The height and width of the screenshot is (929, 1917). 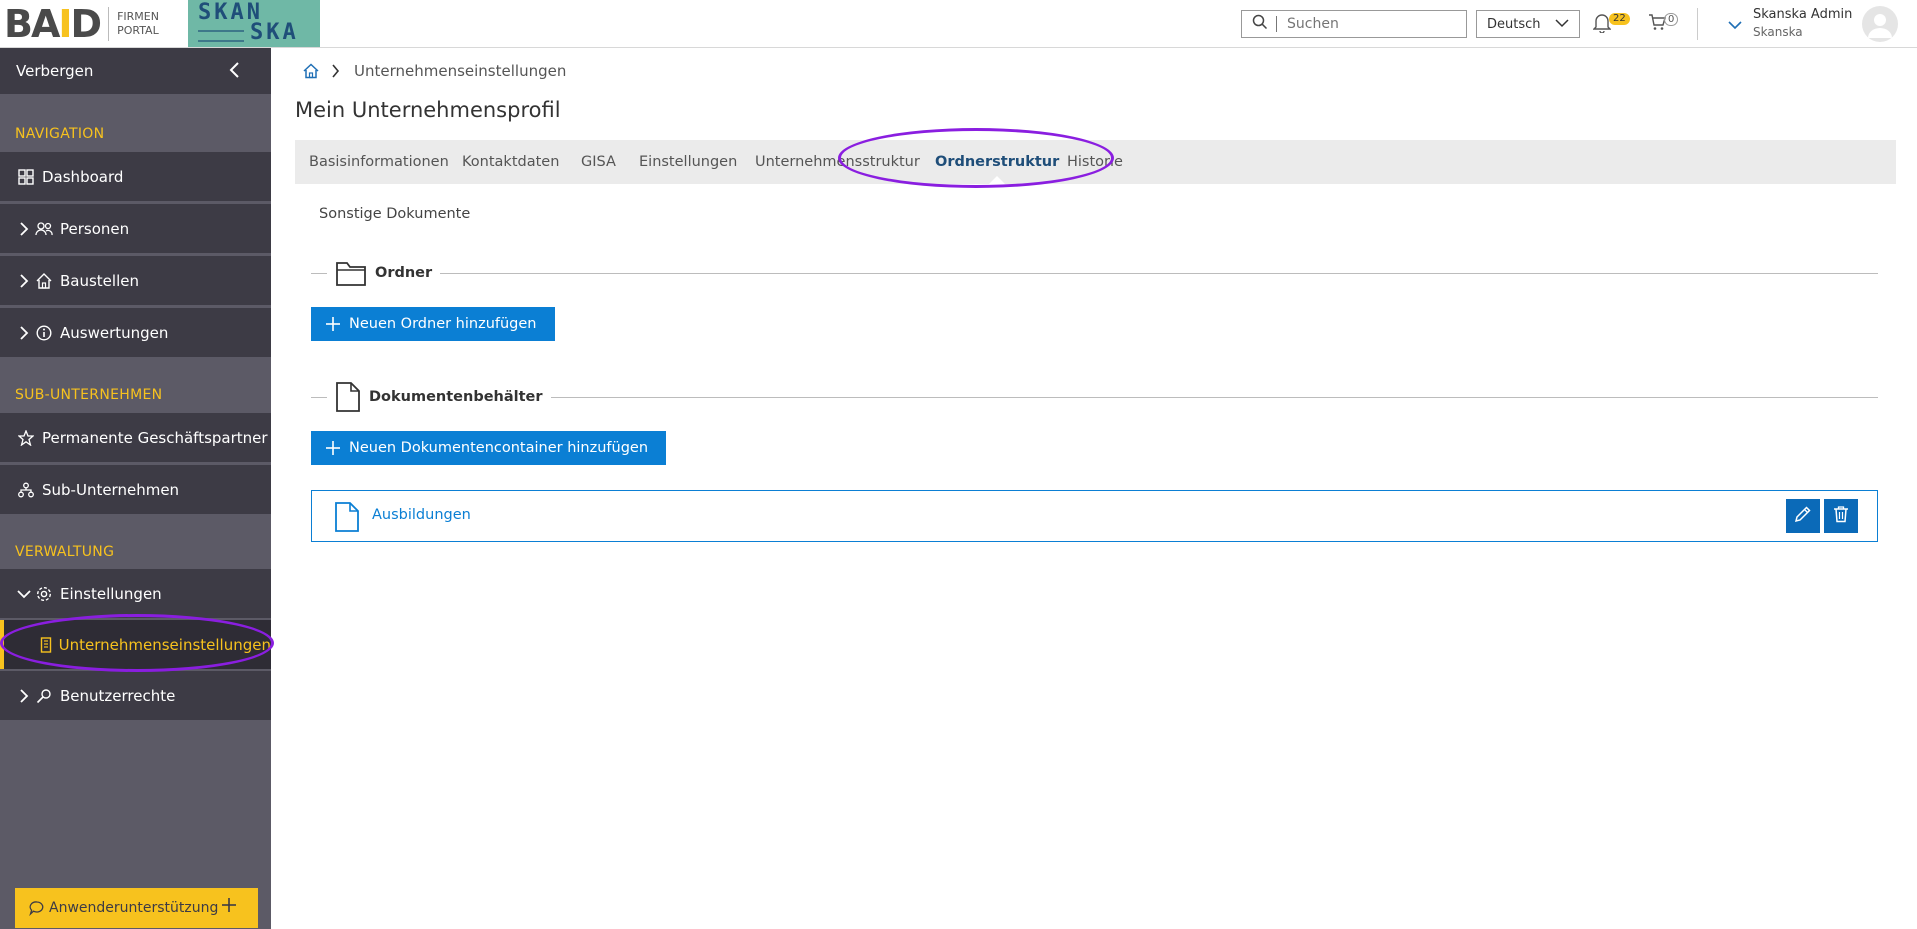 What do you see at coordinates (404, 273) in the screenshot?
I see `folders-group-label: Ordner` at bounding box center [404, 273].